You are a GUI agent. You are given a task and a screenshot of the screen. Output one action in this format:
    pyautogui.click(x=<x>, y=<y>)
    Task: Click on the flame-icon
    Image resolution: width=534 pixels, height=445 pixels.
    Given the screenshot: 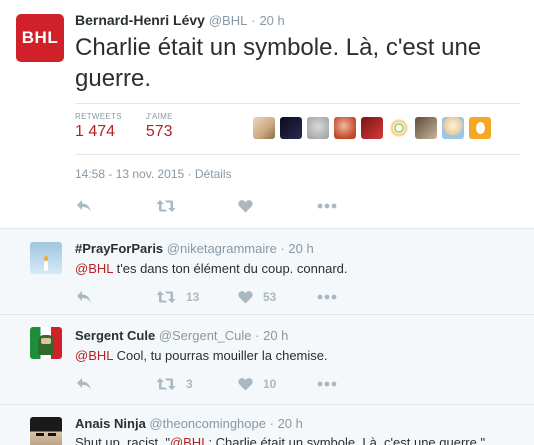 What is the action you would take?
    pyautogui.click(x=46, y=258)
    